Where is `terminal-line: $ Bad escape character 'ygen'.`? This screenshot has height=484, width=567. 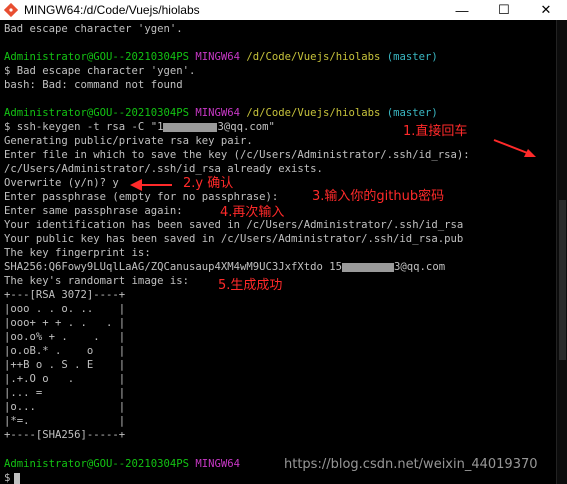 terminal-line: $ Bad escape character 'ygen'. is located at coordinates (100, 71).